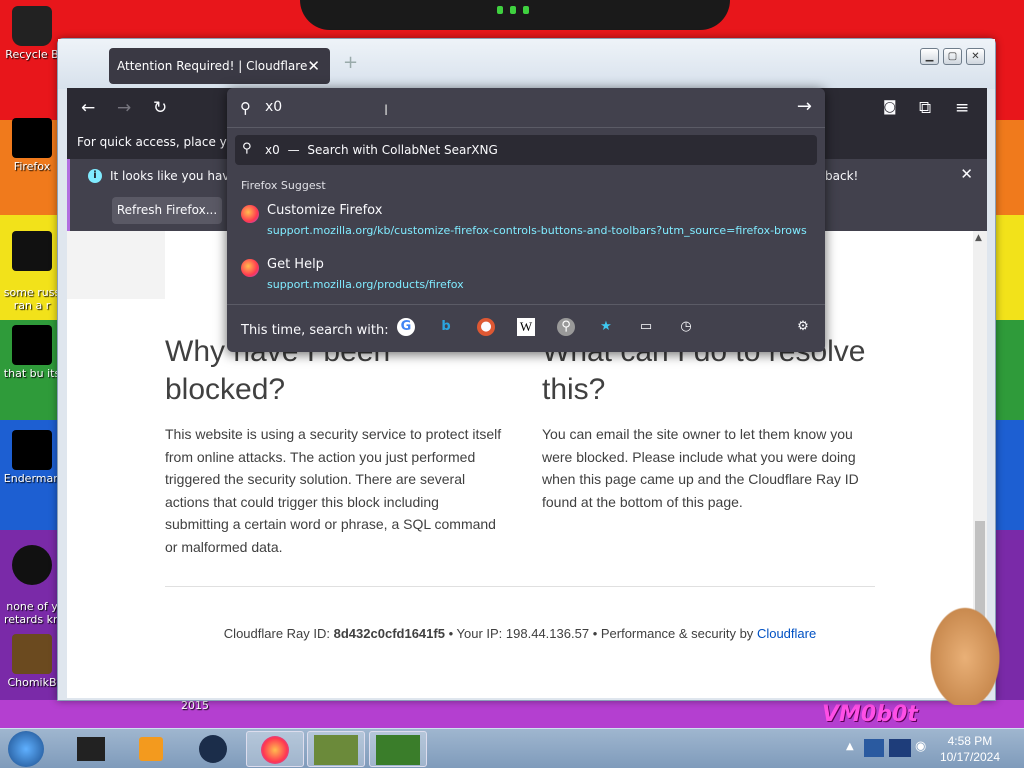  I want to click on wikipedia-icon: W, so click(526, 327).